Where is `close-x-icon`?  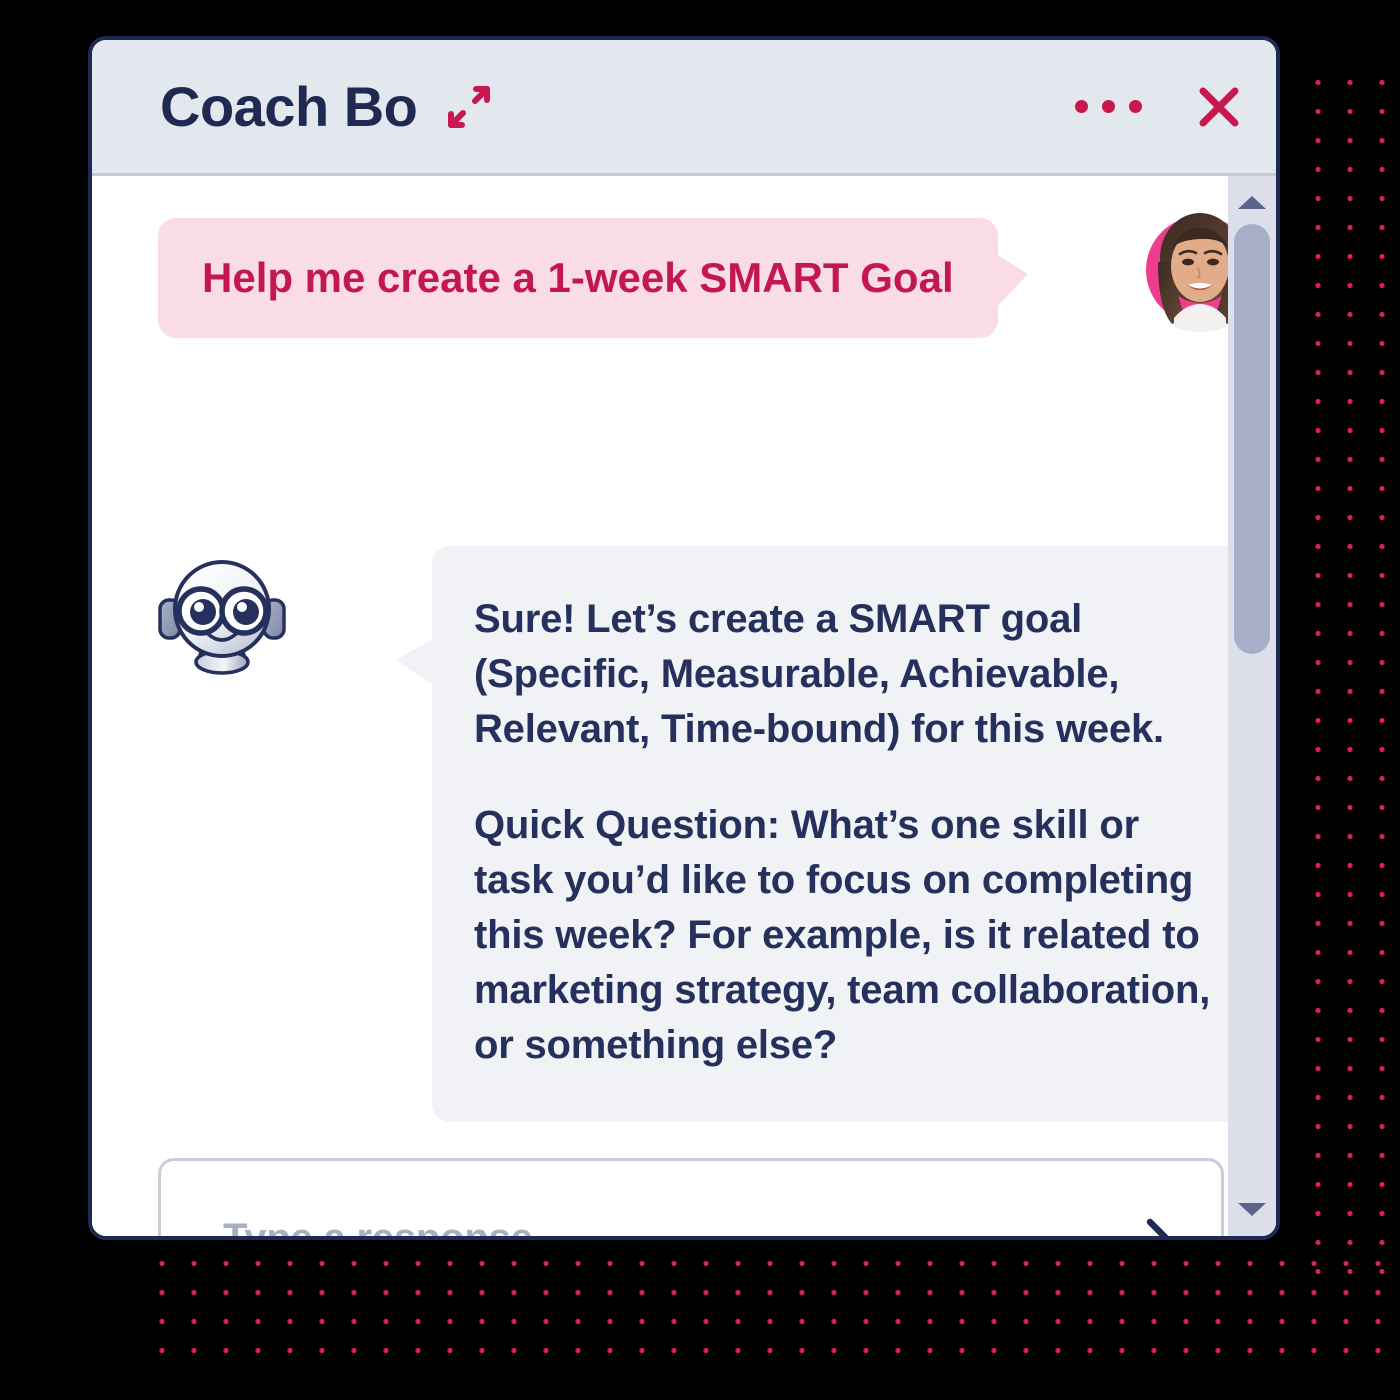
close-x-icon is located at coordinates (1219, 107).